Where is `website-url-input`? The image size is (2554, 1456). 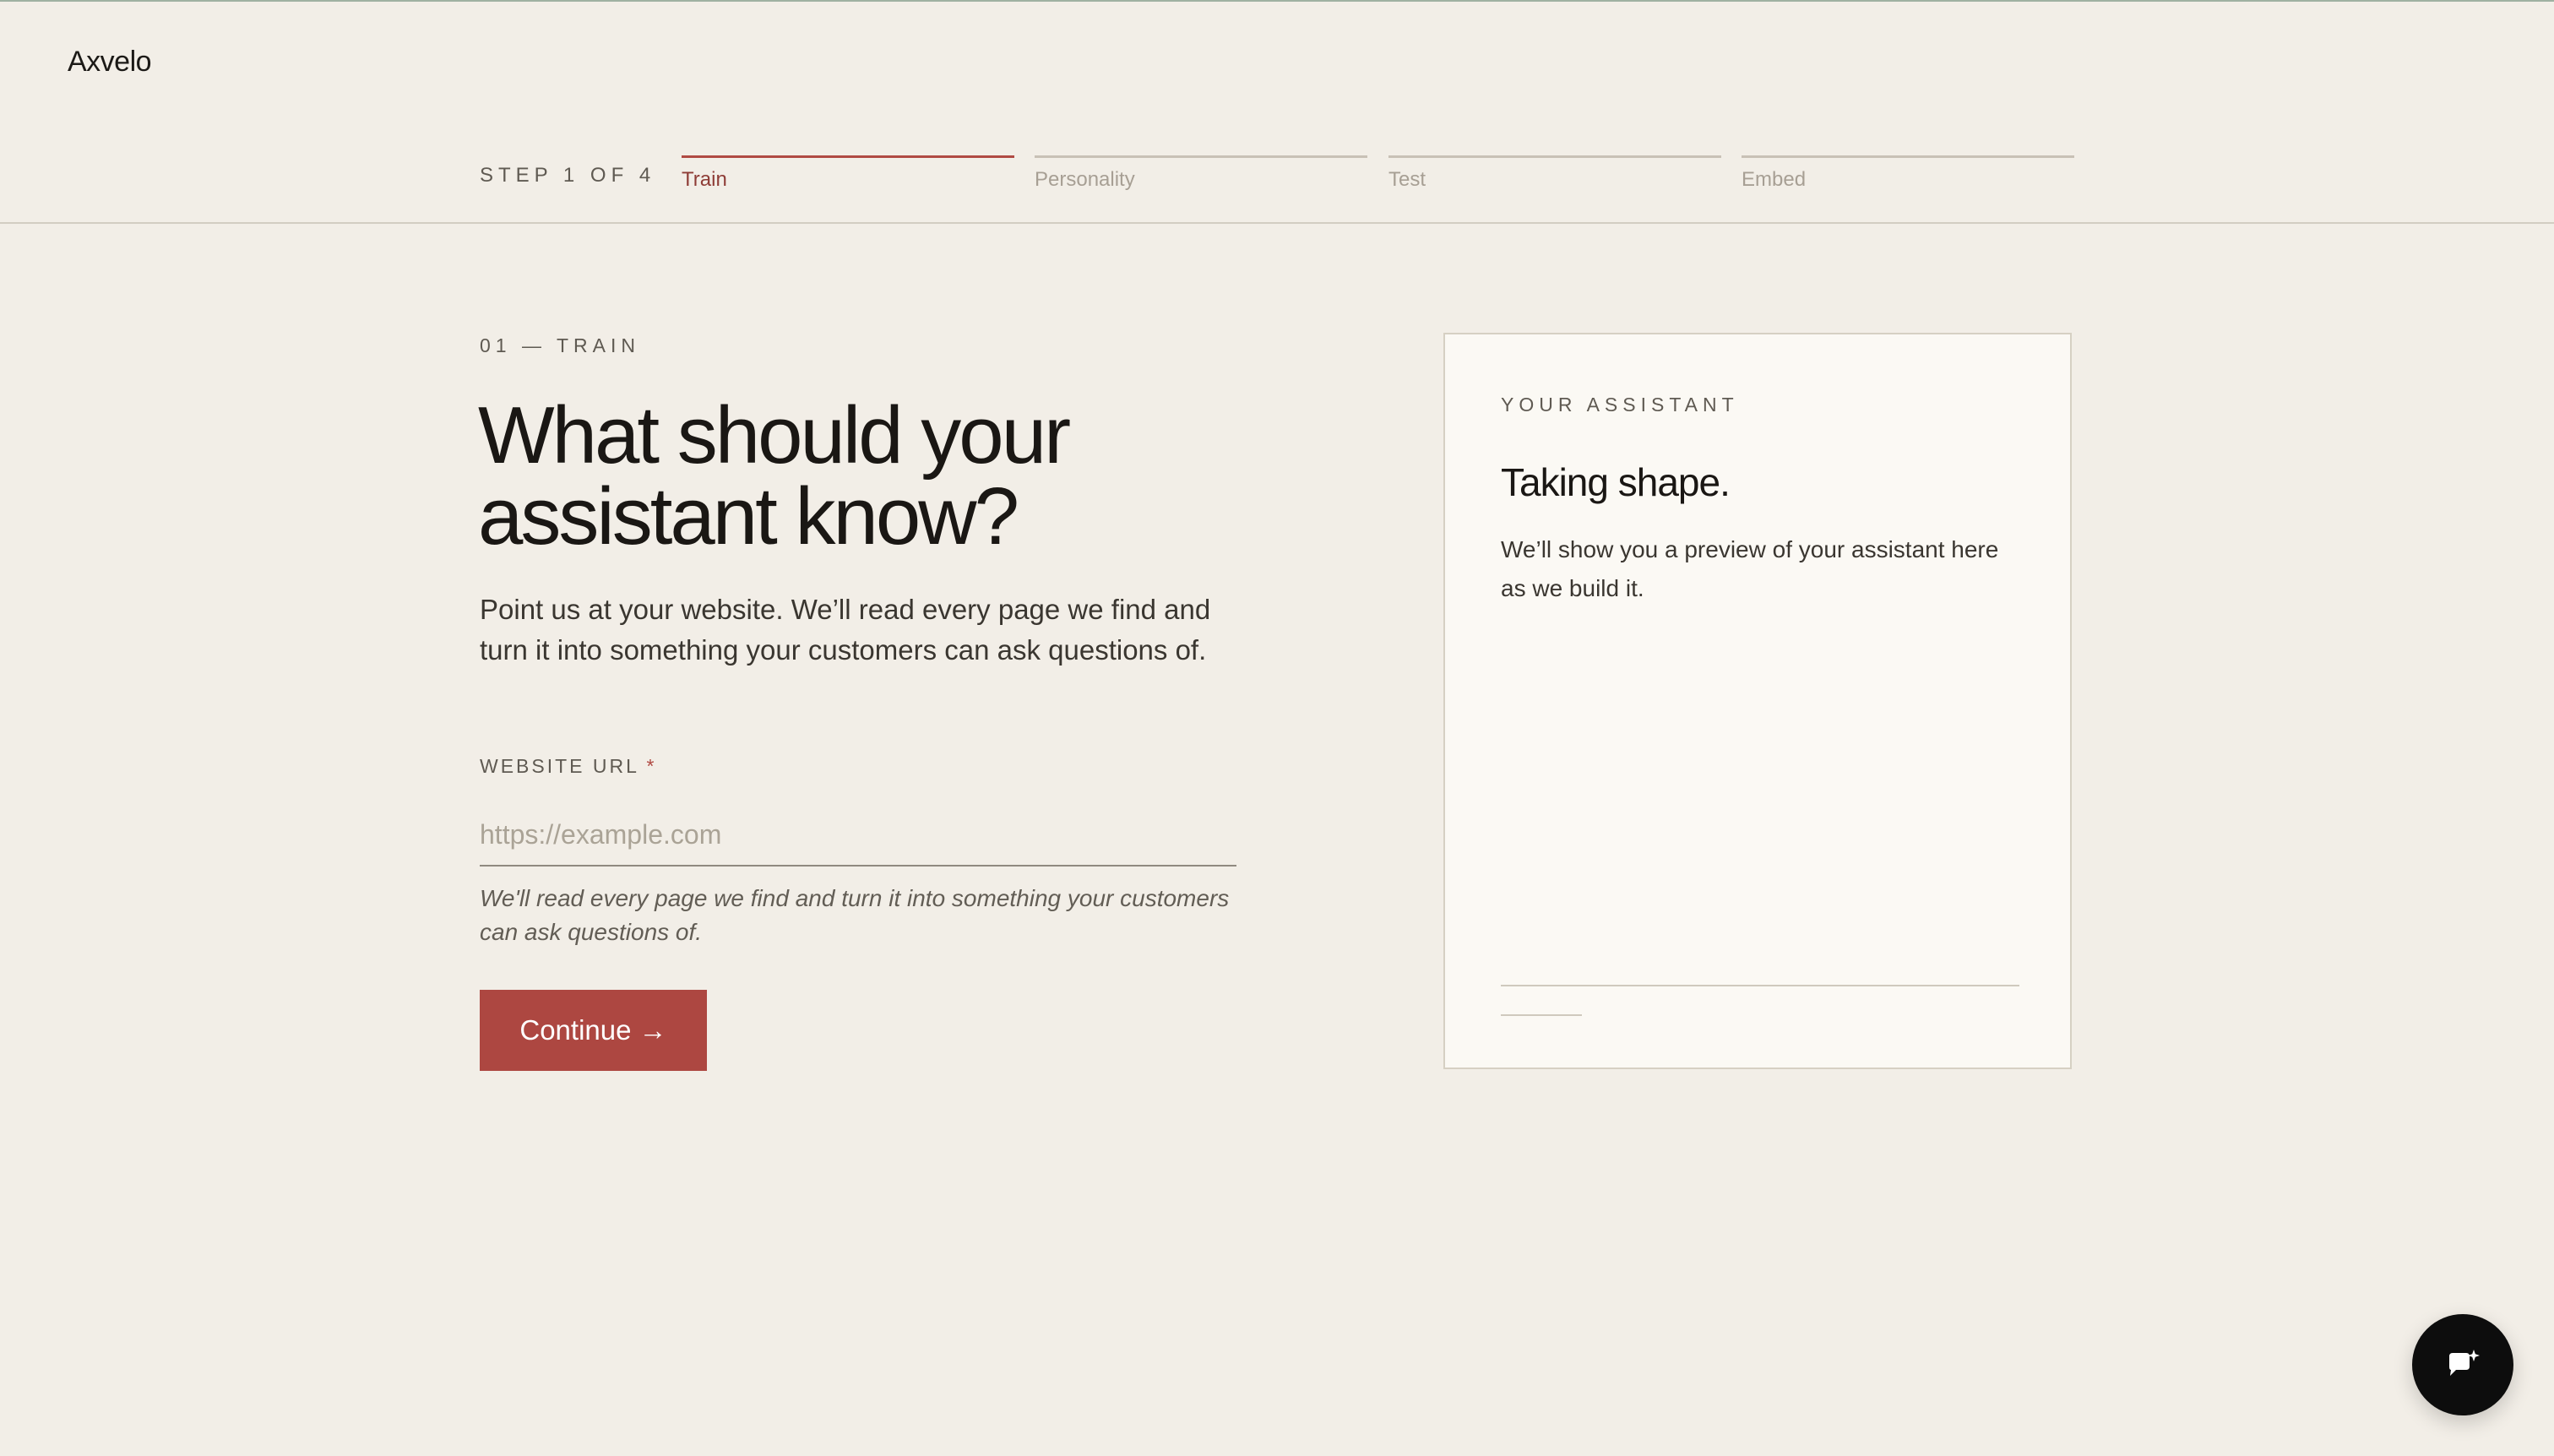
website-url-input is located at coordinates (858, 835).